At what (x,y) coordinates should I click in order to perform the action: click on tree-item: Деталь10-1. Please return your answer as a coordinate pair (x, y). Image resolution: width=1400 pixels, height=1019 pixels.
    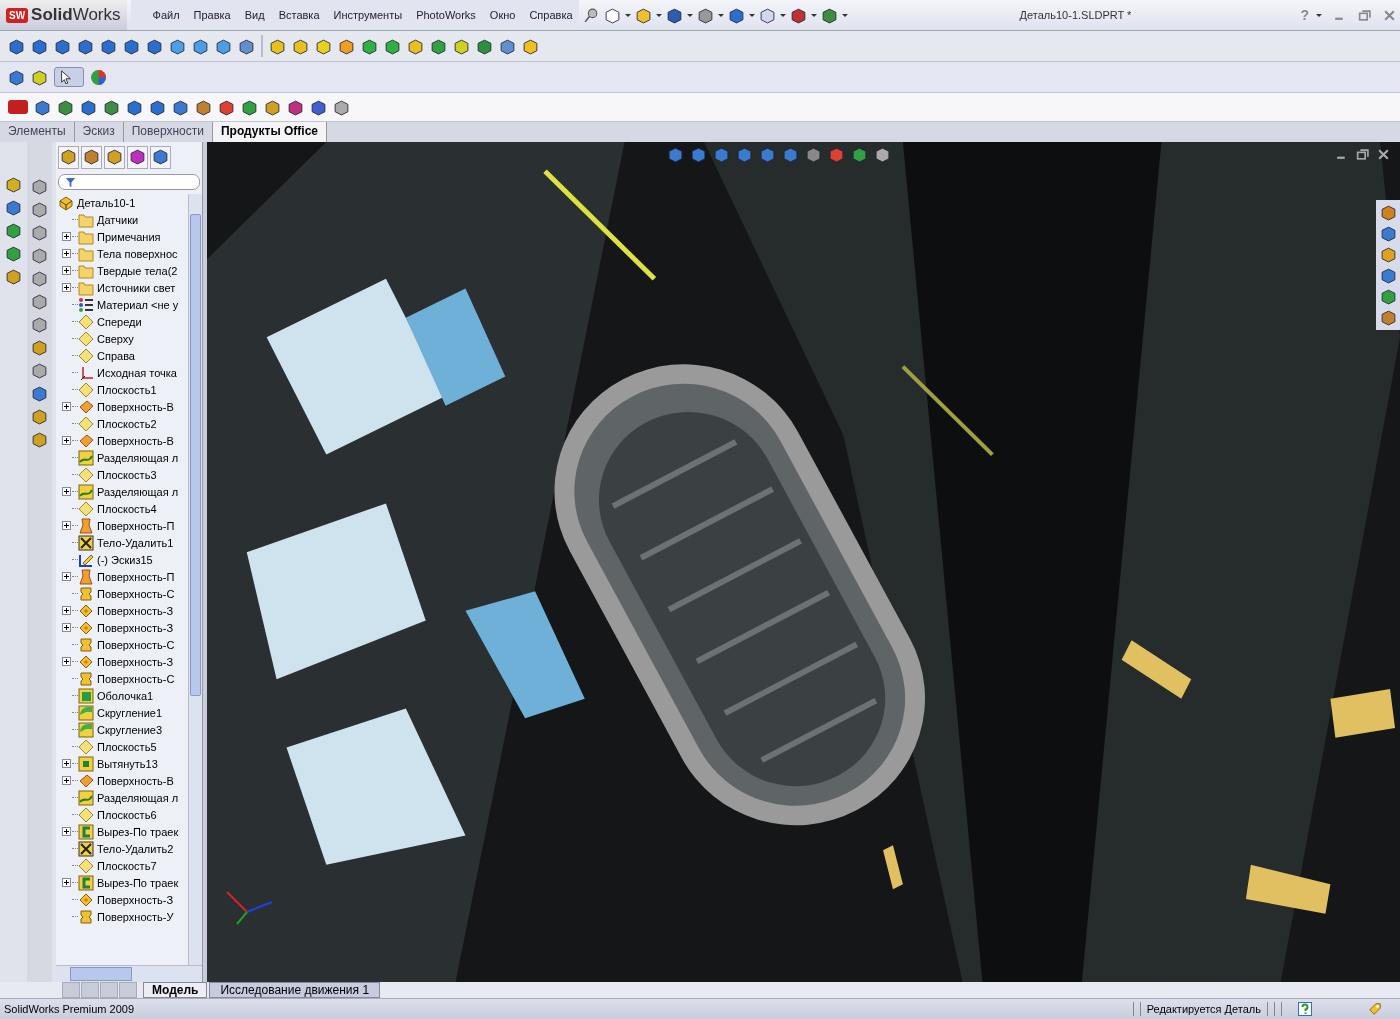
    Looking at the image, I should click on (106, 202).